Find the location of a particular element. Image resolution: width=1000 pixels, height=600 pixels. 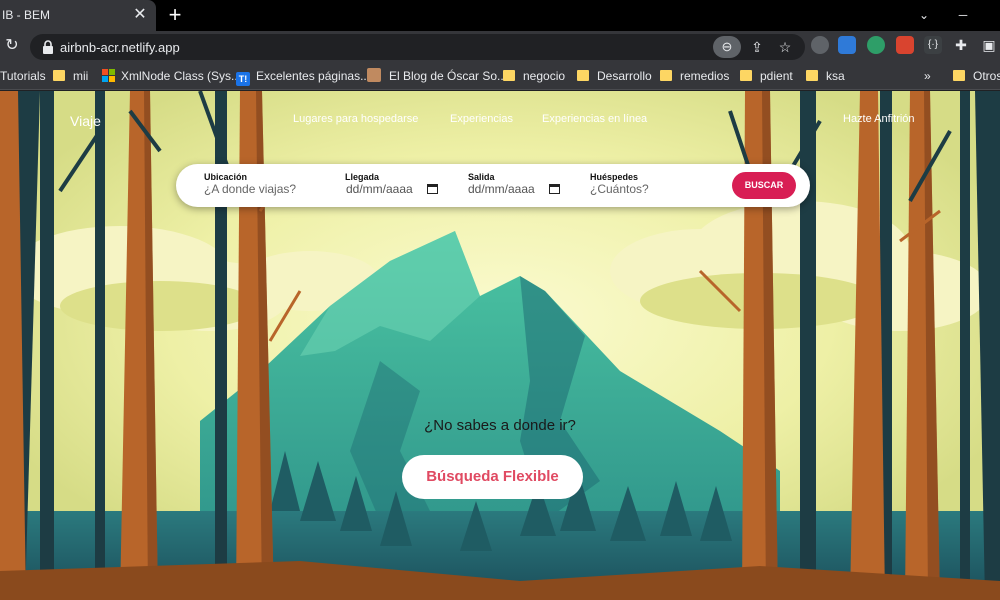

checkout-date-input: dd/mm/aaaa is located at coordinates (501, 189).